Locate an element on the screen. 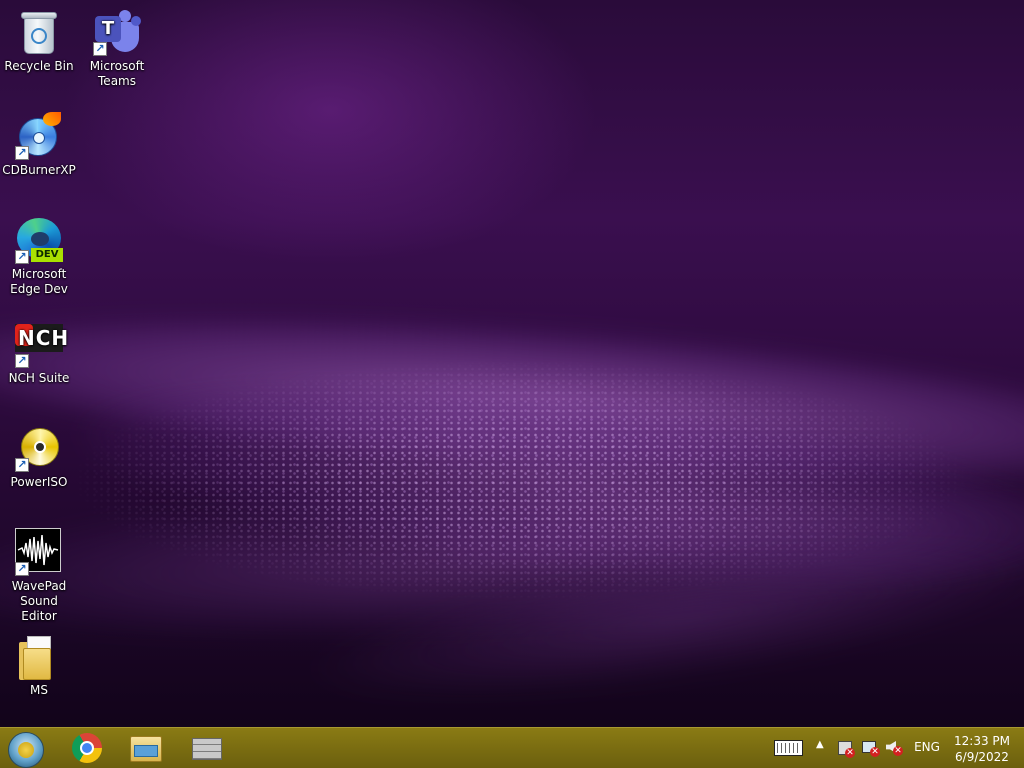 This screenshot has height=768, width=1024. file-explorer-icon is located at coordinates (146, 749).